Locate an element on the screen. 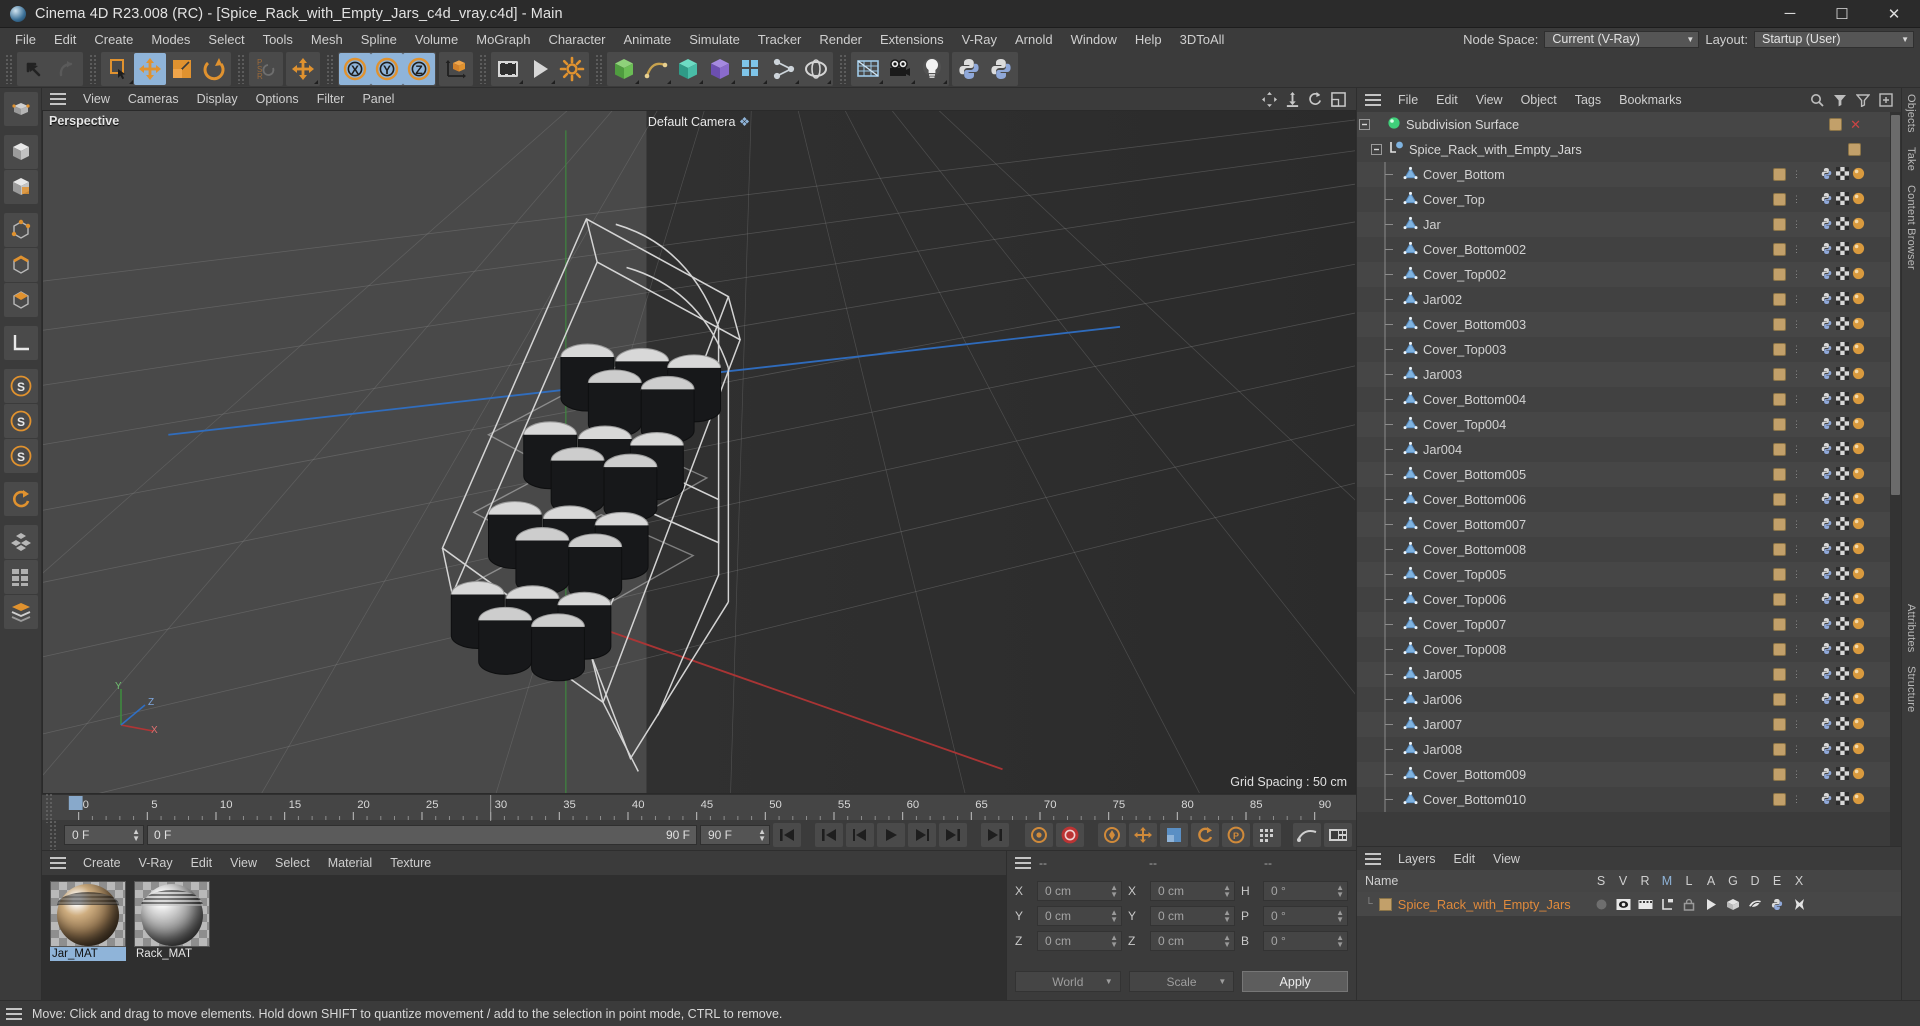 The image size is (1920, 1026). apply-button: Apply is located at coordinates (1295, 981).